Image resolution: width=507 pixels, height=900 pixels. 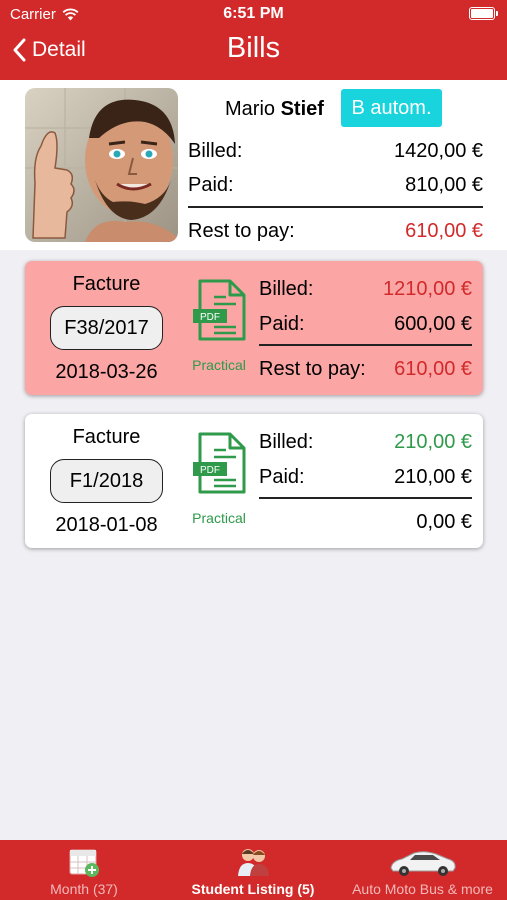 What do you see at coordinates (438, 151) in the screenshot?
I see `summary-billed-value: 1420,00 €` at bounding box center [438, 151].